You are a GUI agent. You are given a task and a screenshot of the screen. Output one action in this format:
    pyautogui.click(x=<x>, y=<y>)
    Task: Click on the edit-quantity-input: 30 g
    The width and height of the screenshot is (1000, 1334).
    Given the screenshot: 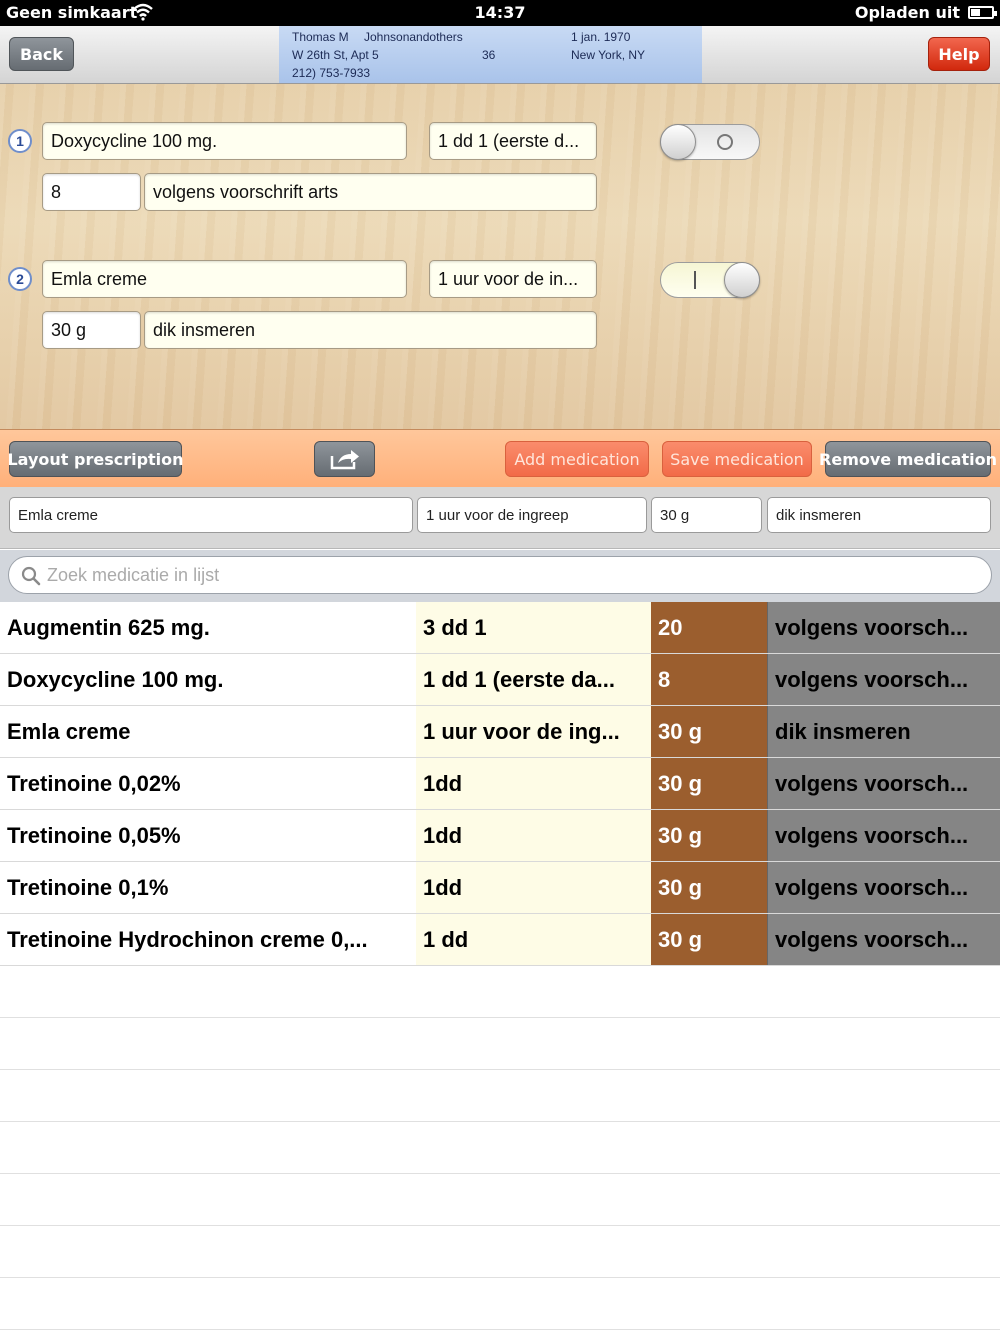 What is the action you would take?
    pyautogui.click(x=706, y=515)
    